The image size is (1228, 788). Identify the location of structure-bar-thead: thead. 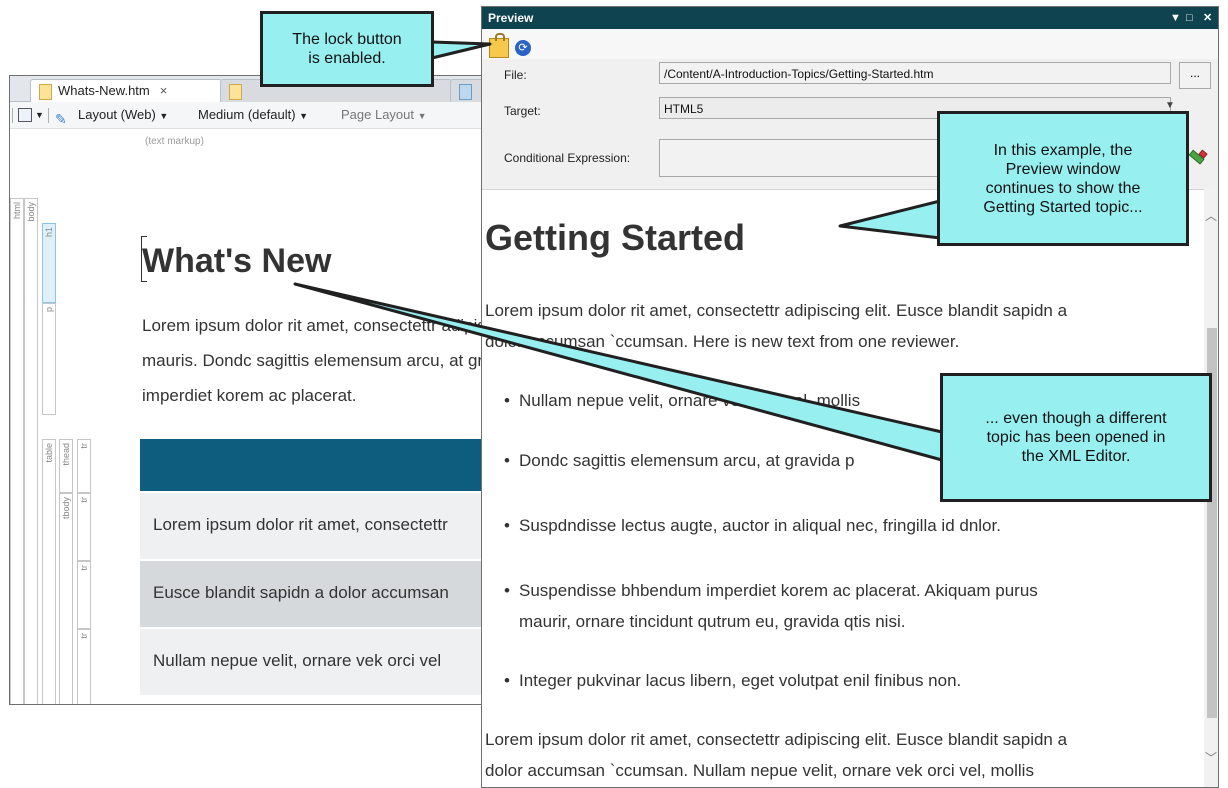
(66, 466).